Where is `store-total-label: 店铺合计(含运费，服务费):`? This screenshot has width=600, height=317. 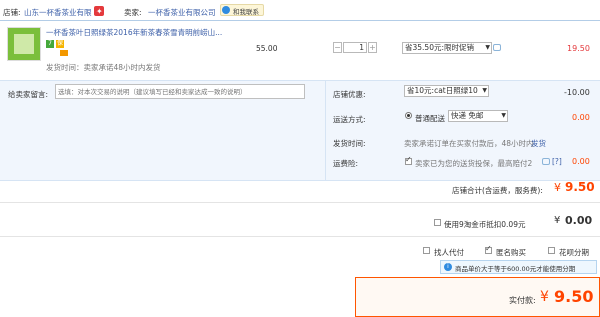
store-total-label: 店铺合计(含运费，服务费): is located at coordinates (497, 190).